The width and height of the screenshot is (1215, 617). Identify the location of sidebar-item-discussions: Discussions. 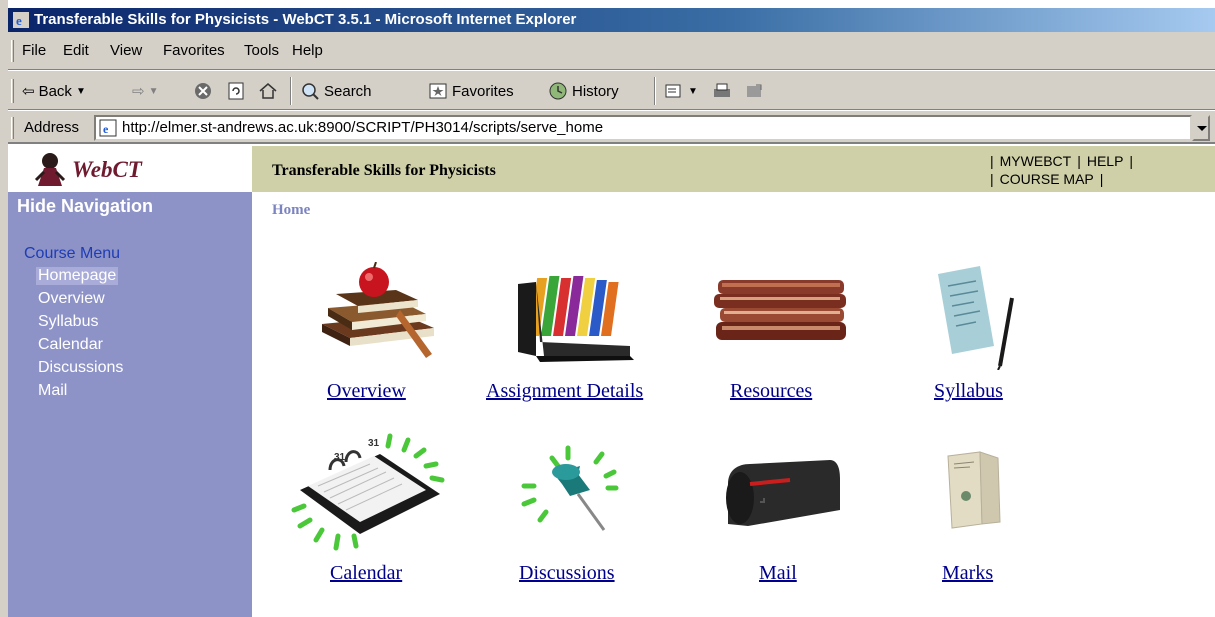
(80, 368).